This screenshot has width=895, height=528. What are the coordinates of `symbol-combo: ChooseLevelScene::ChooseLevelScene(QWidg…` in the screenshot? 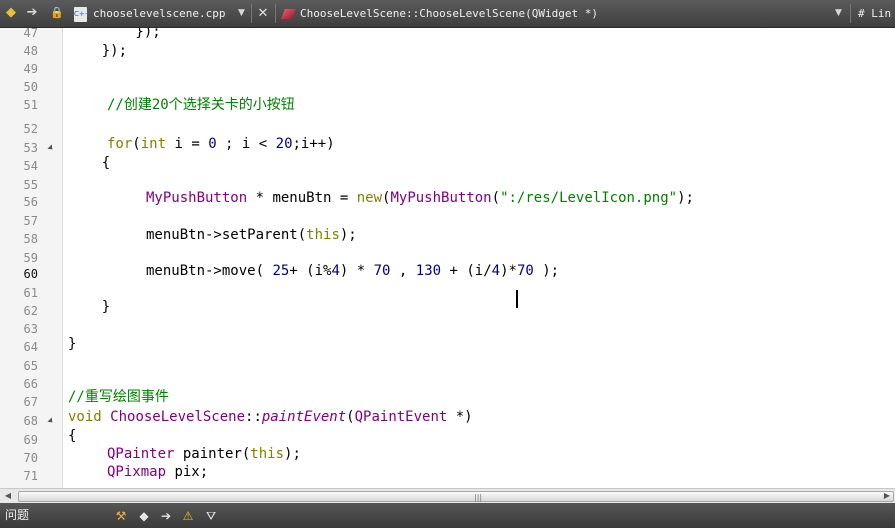 It's located at (562, 13).